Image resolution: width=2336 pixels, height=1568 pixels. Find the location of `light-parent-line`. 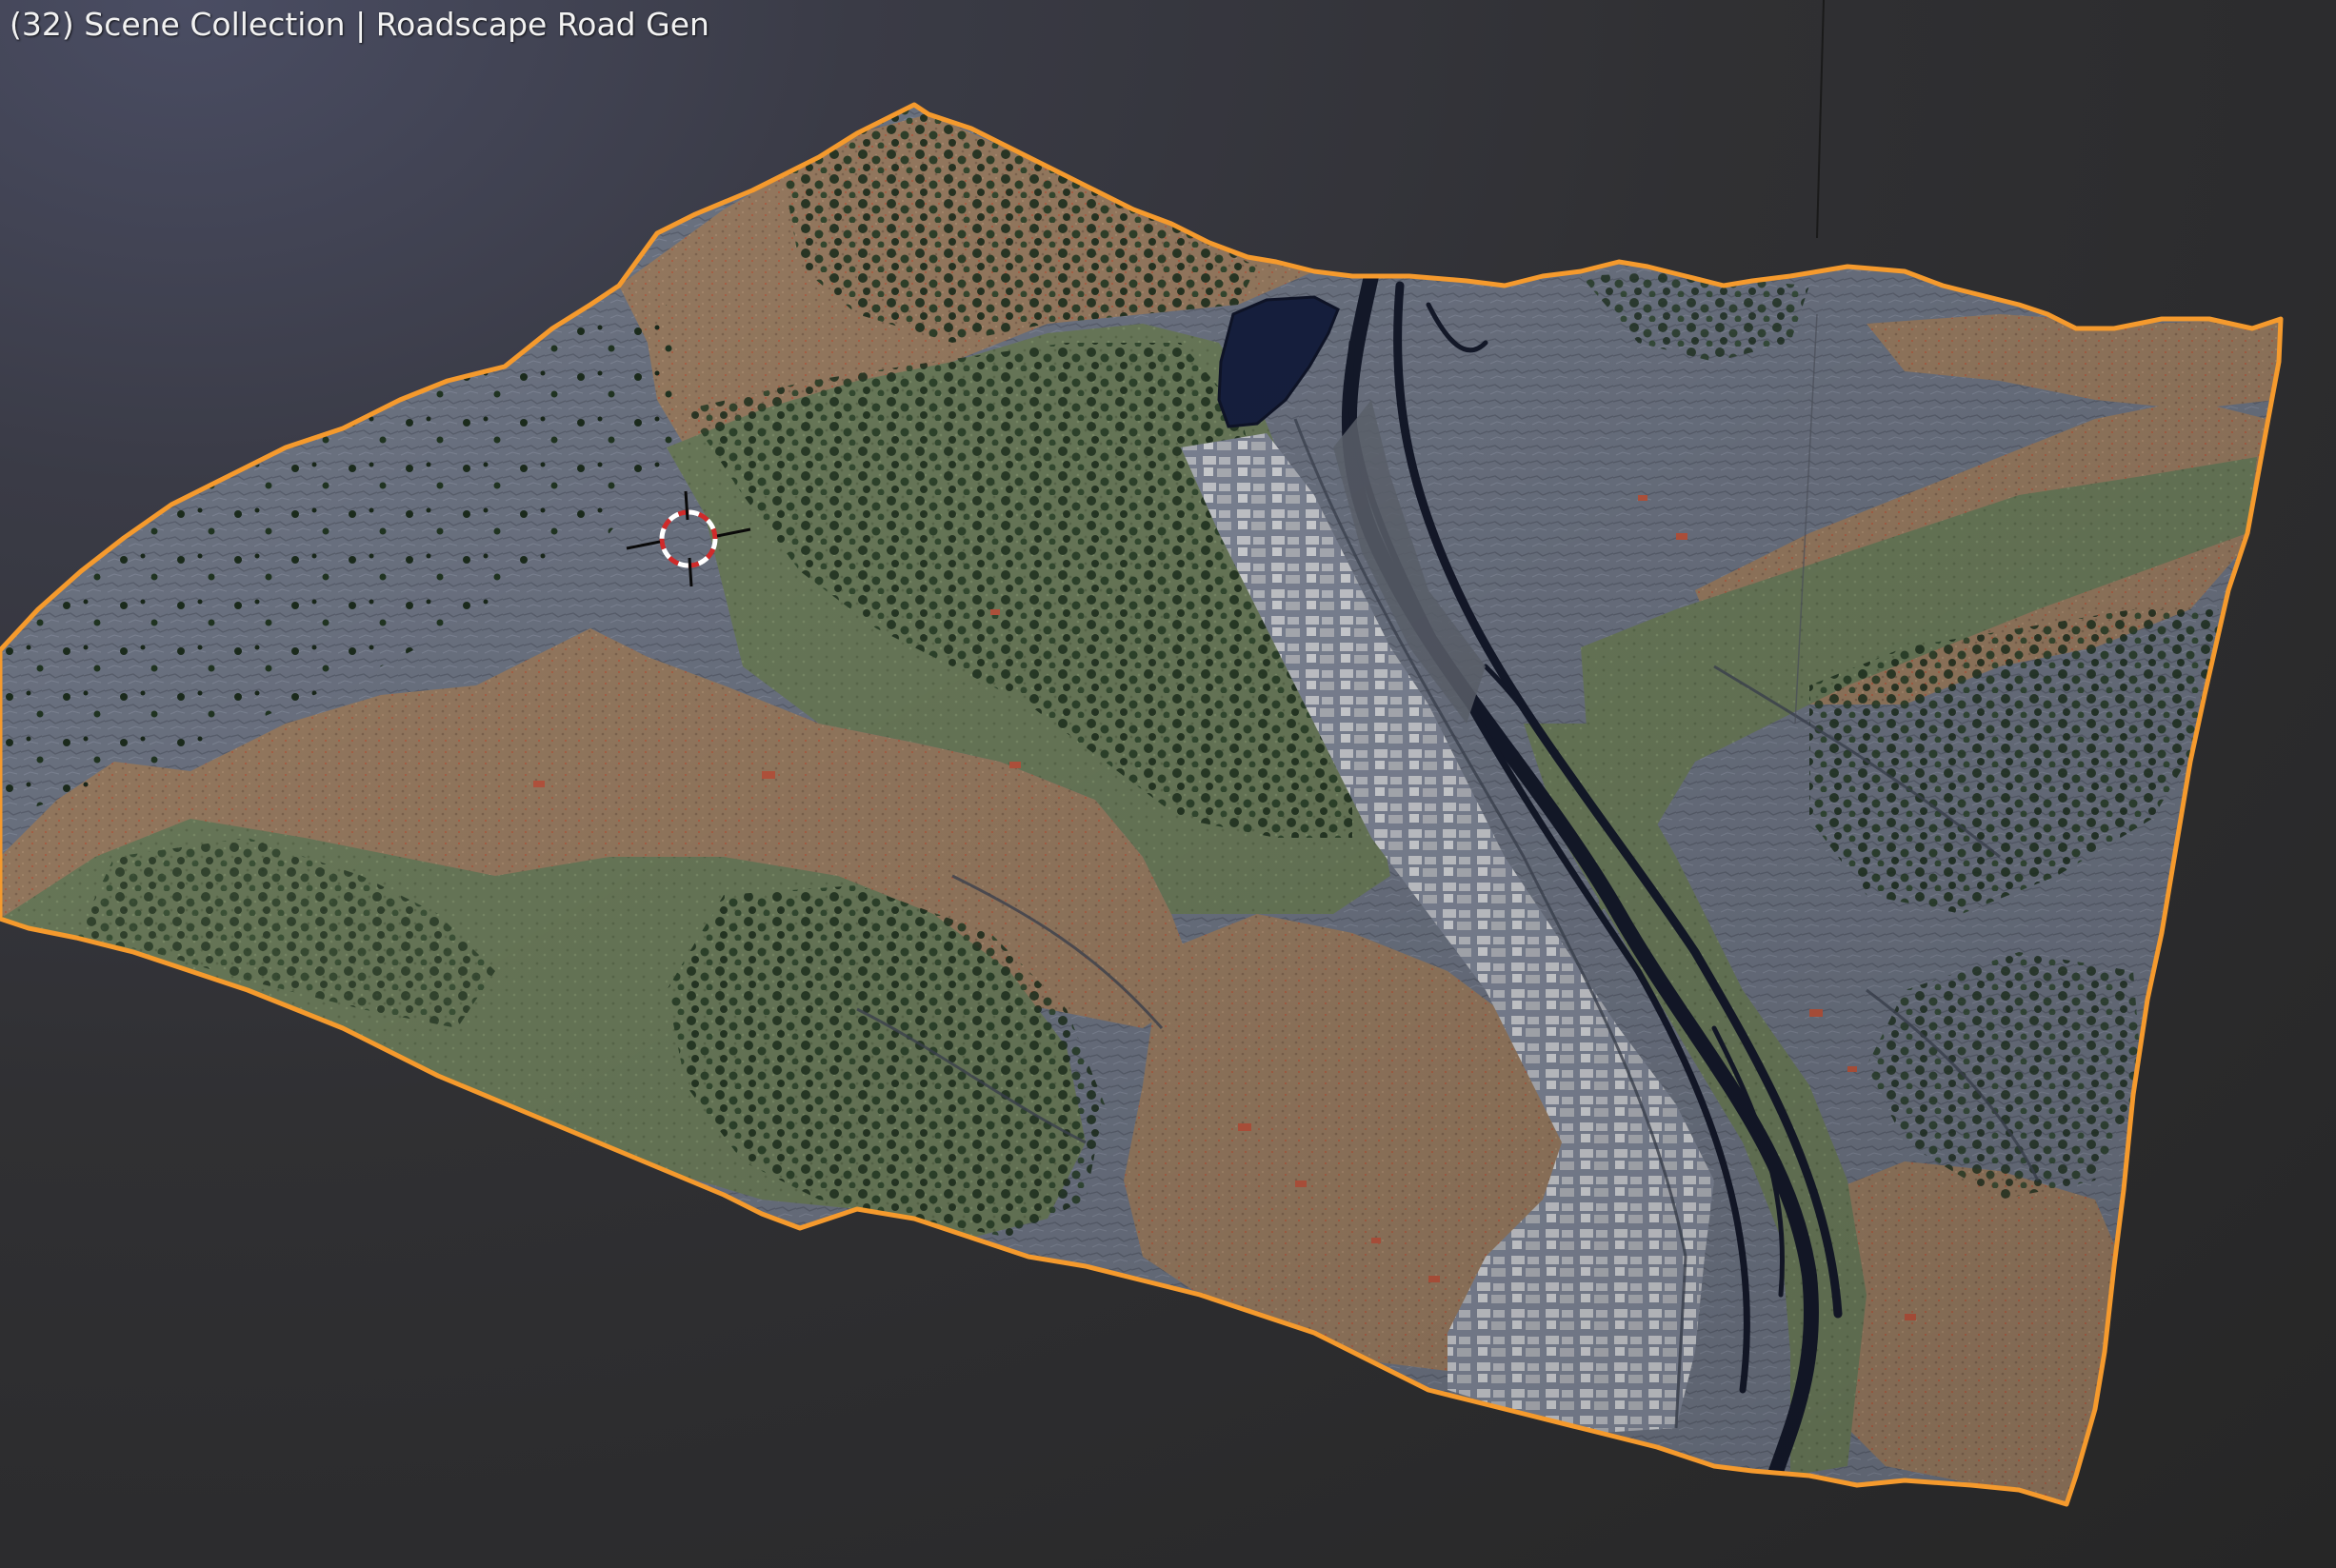

light-parent-line is located at coordinates (1820, 120).